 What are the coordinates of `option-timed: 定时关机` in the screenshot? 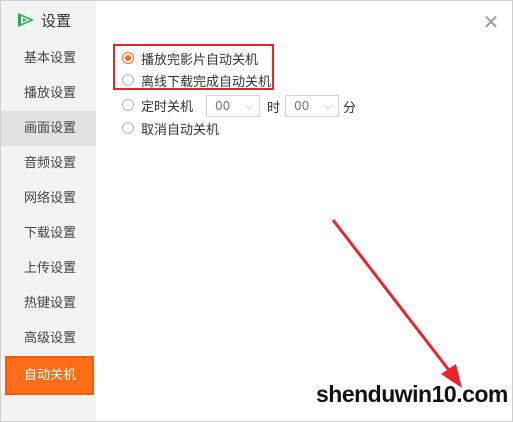 It's located at (157, 105).